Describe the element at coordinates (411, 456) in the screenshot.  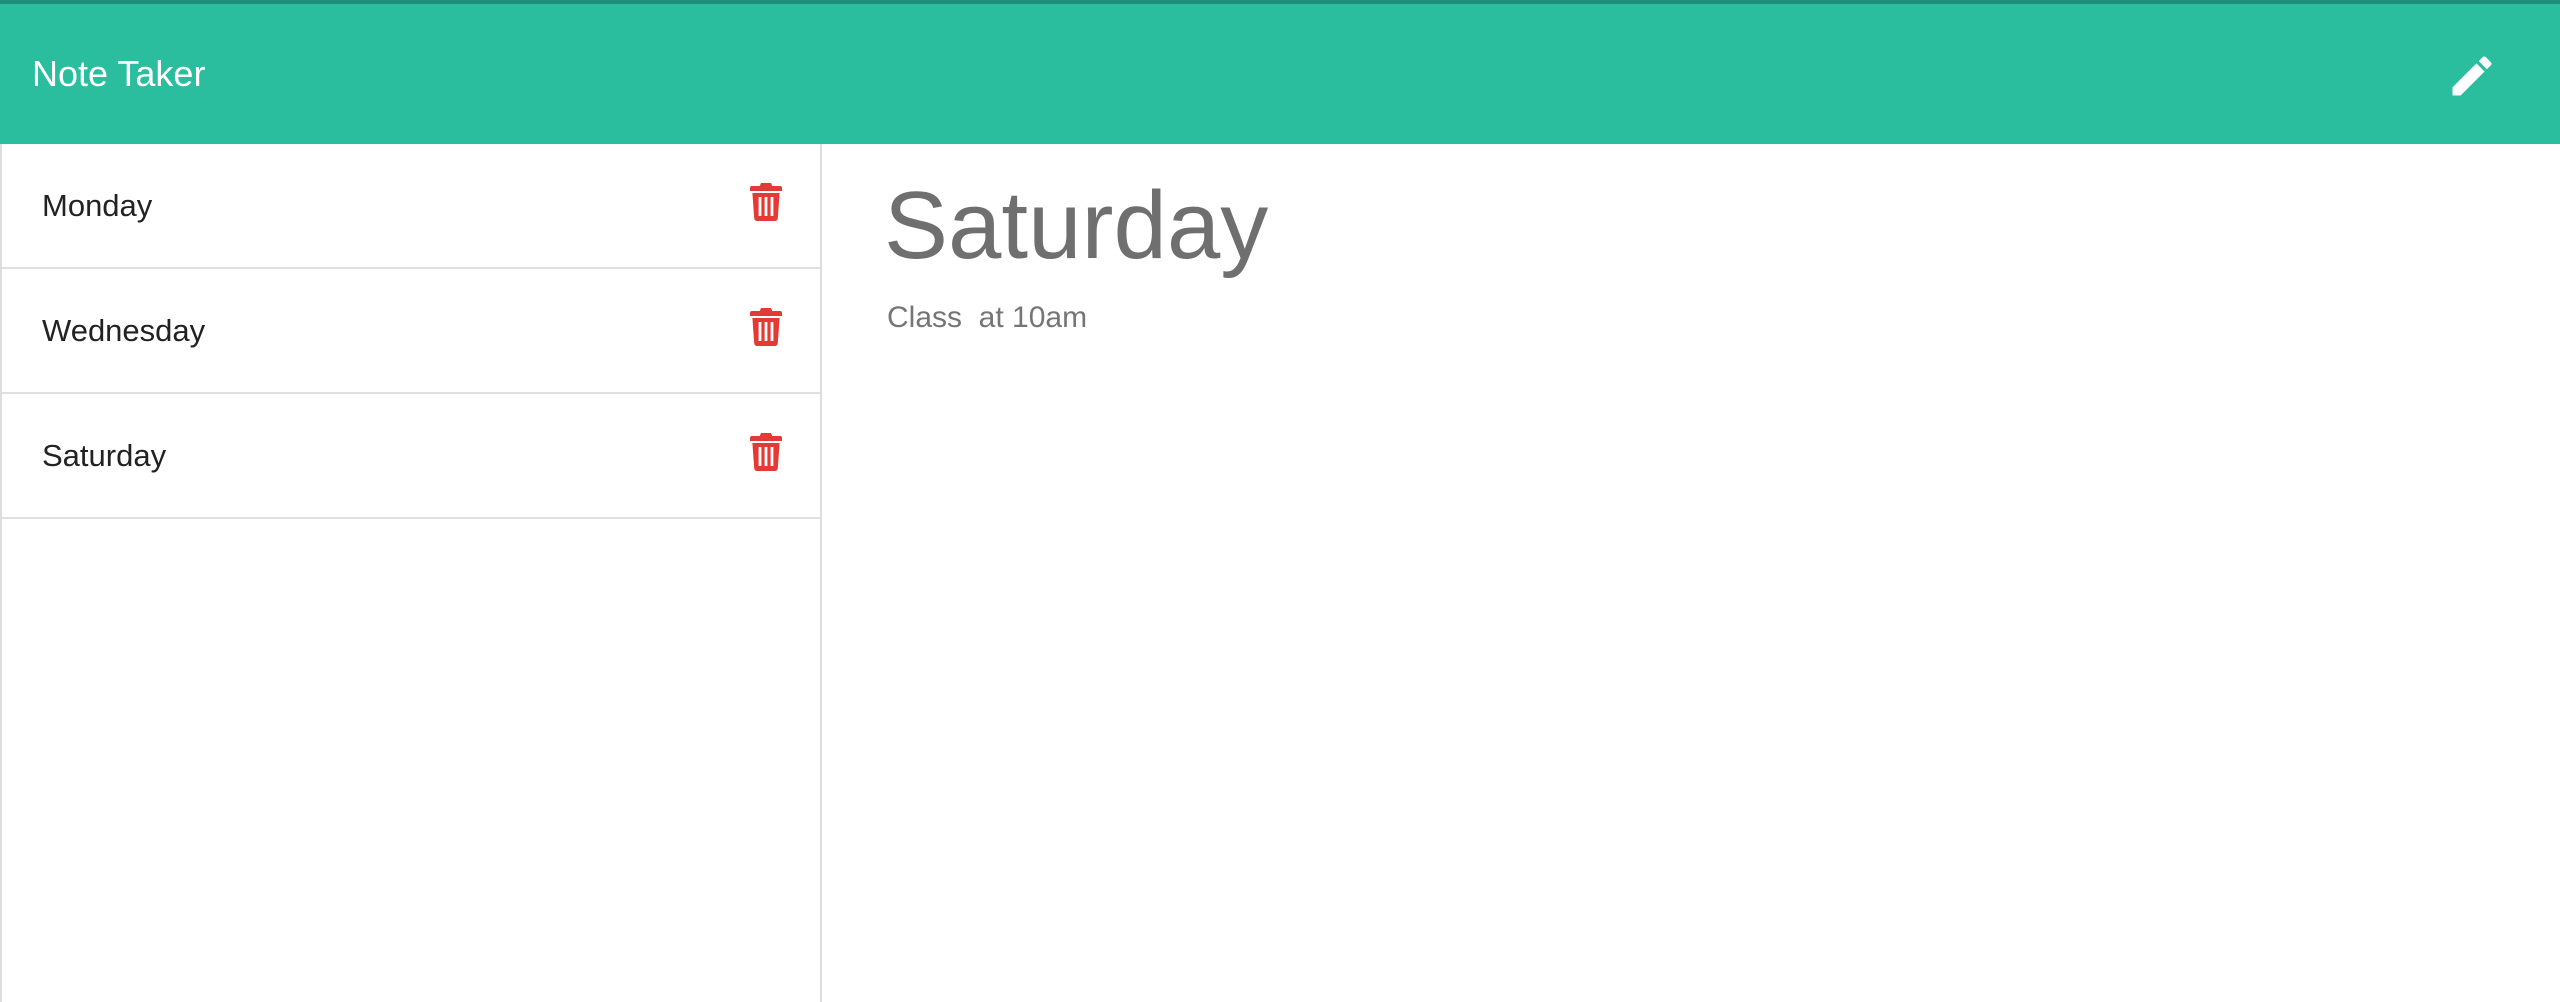
I see `list-item: Saturday` at that location.